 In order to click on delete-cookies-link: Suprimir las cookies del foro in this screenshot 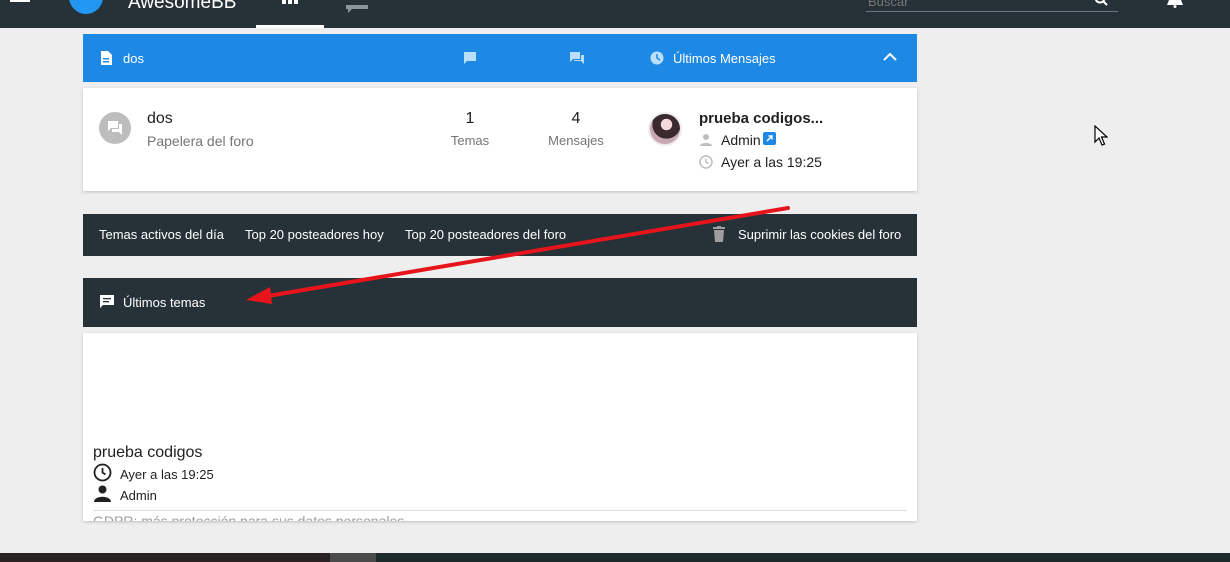, I will do `click(819, 234)`.